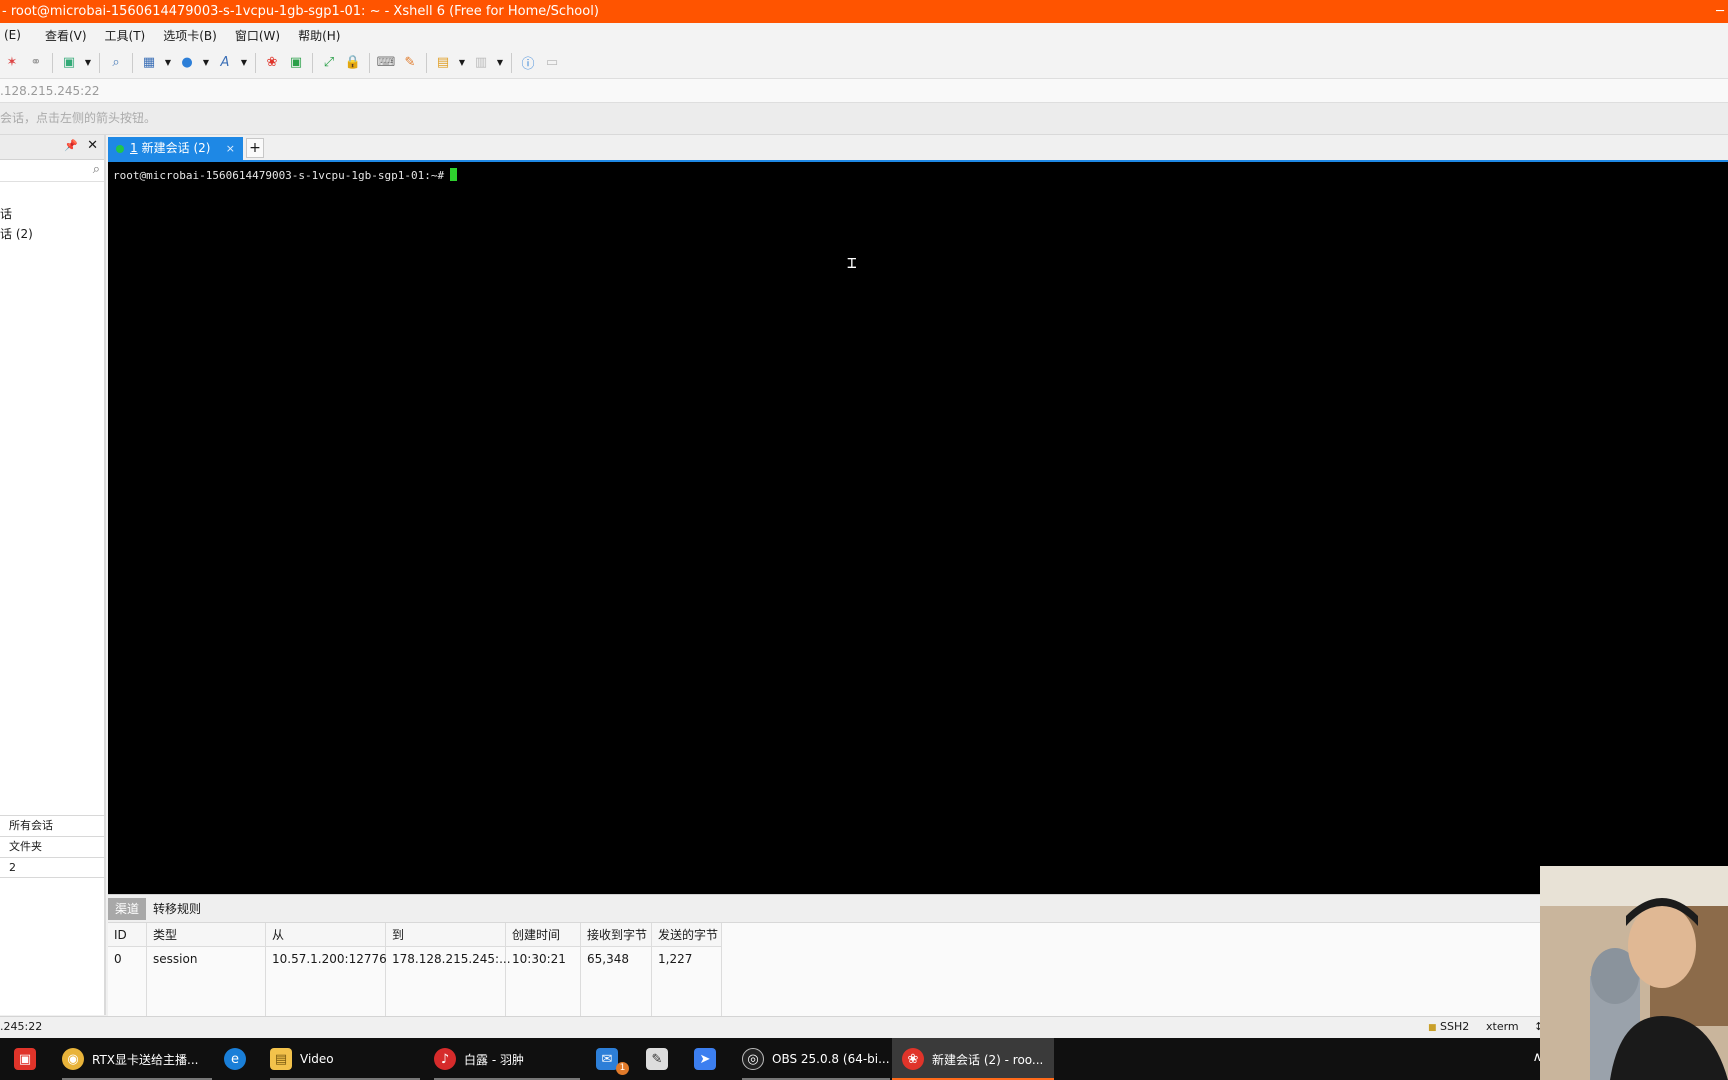 The height and width of the screenshot is (1080, 1728). I want to click on menu-edit: (E), so click(14, 35).